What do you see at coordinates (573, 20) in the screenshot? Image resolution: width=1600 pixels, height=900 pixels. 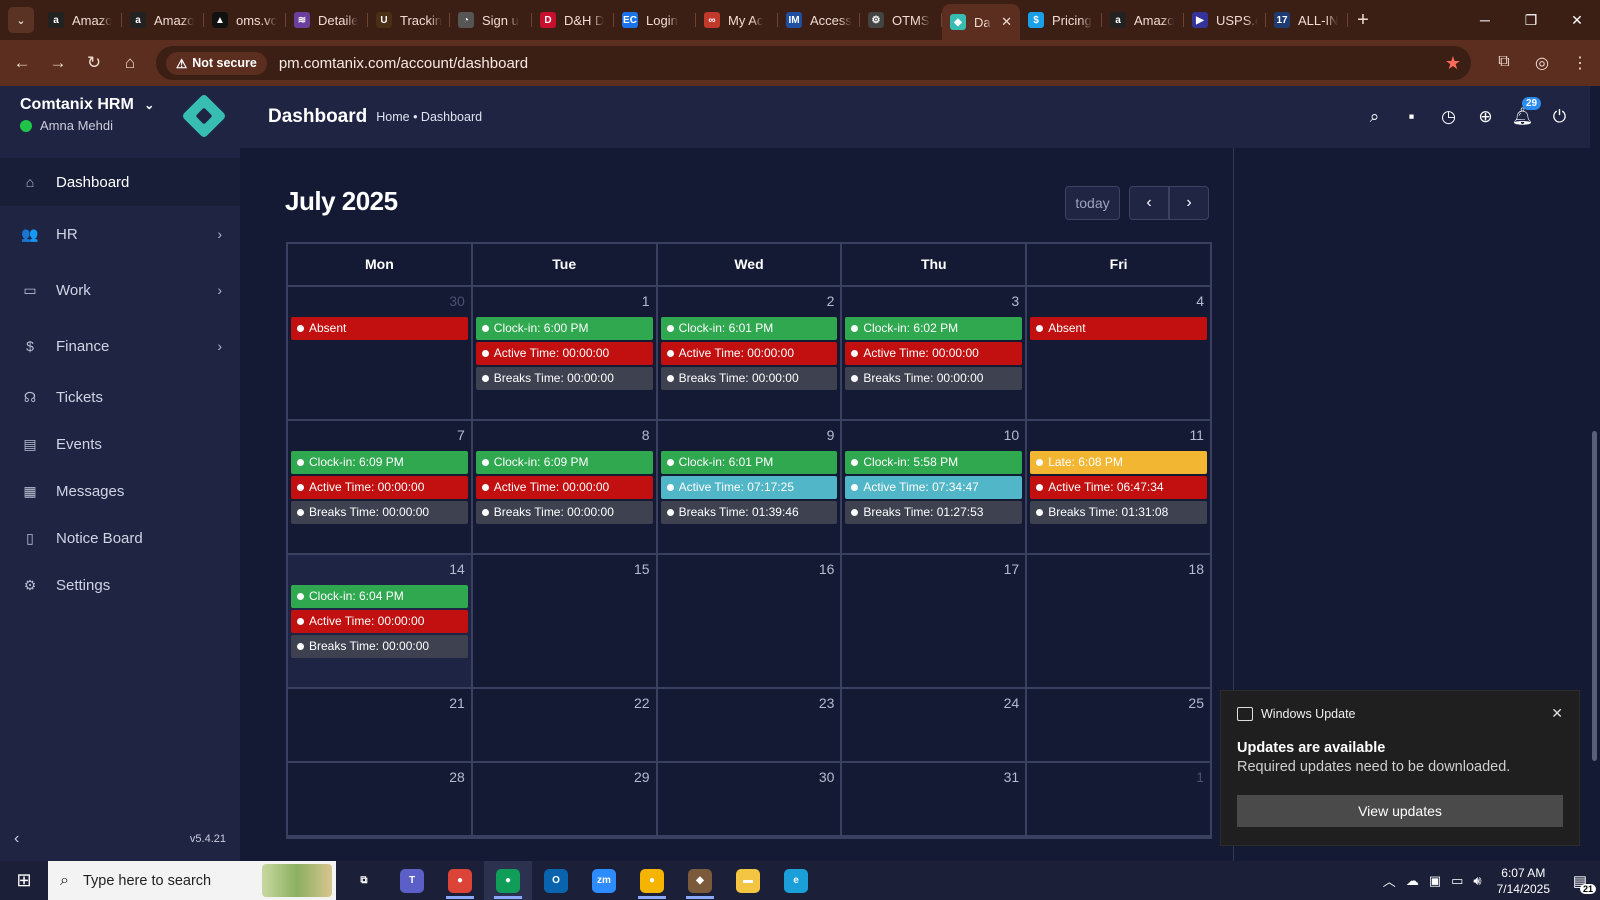 I see `browser-tab: D D&H D` at bounding box center [573, 20].